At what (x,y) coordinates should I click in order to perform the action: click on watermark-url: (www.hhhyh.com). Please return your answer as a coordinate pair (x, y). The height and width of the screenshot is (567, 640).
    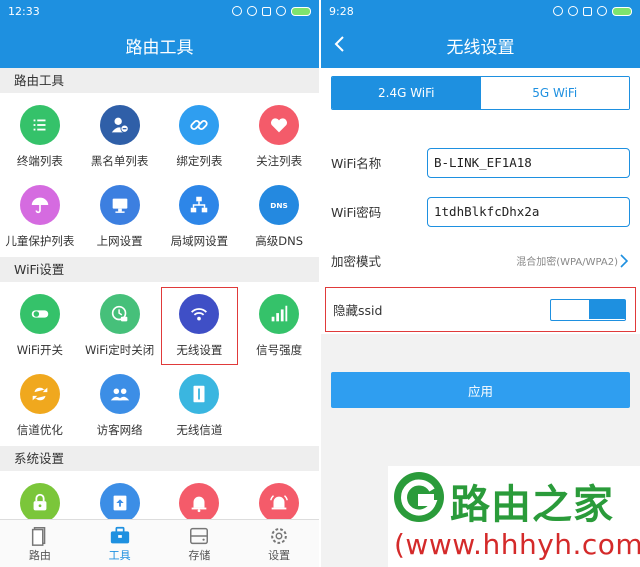
    Looking at the image, I should click on (517, 544).